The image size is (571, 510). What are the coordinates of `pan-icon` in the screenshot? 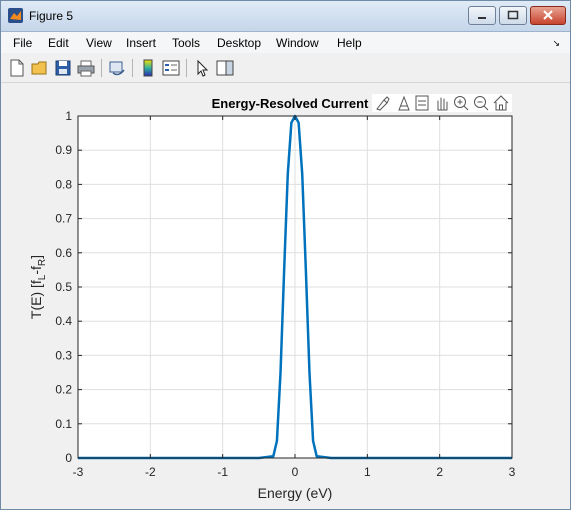 It's located at (441, 103).